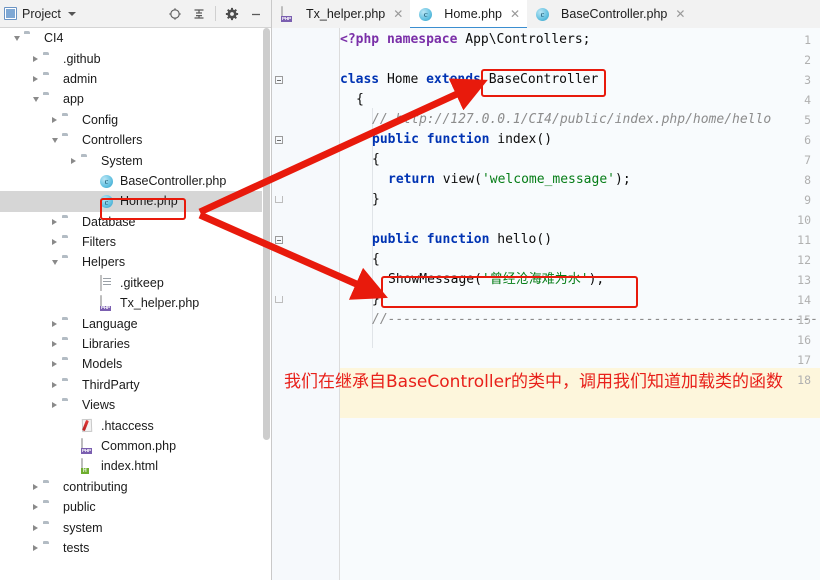 The image size is (820, 580). What do you see at coordinates (360, 200) in the screenshot?
I see `code-line-9: }` at bounding box center [360, 200].